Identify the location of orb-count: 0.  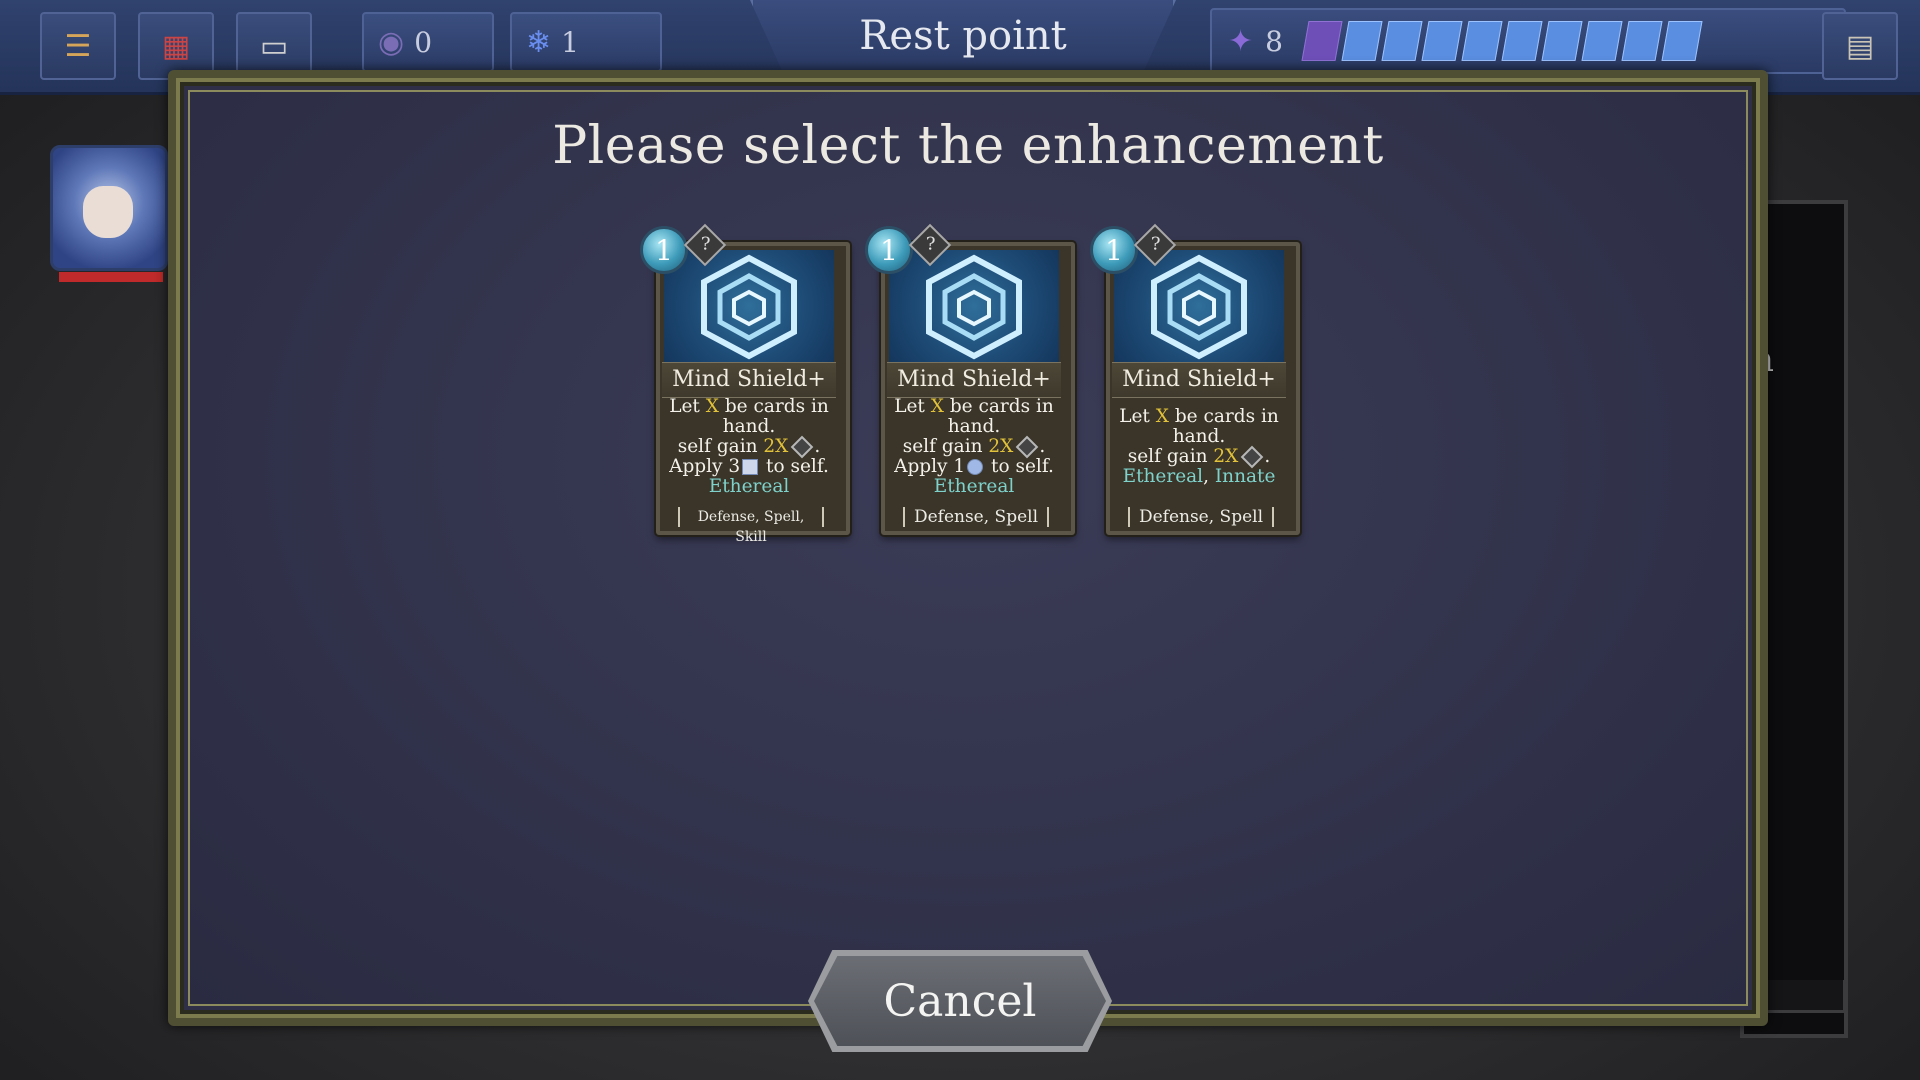
(423, 42).